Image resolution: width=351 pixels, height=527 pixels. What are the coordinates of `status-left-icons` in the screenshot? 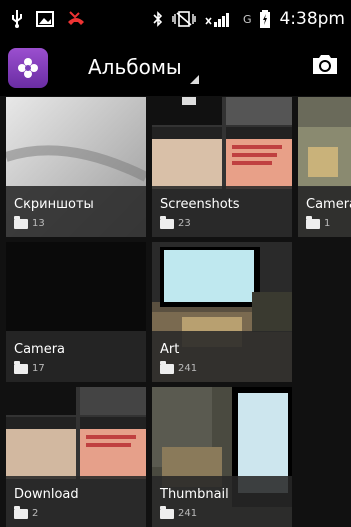 It's located at (48, 19).